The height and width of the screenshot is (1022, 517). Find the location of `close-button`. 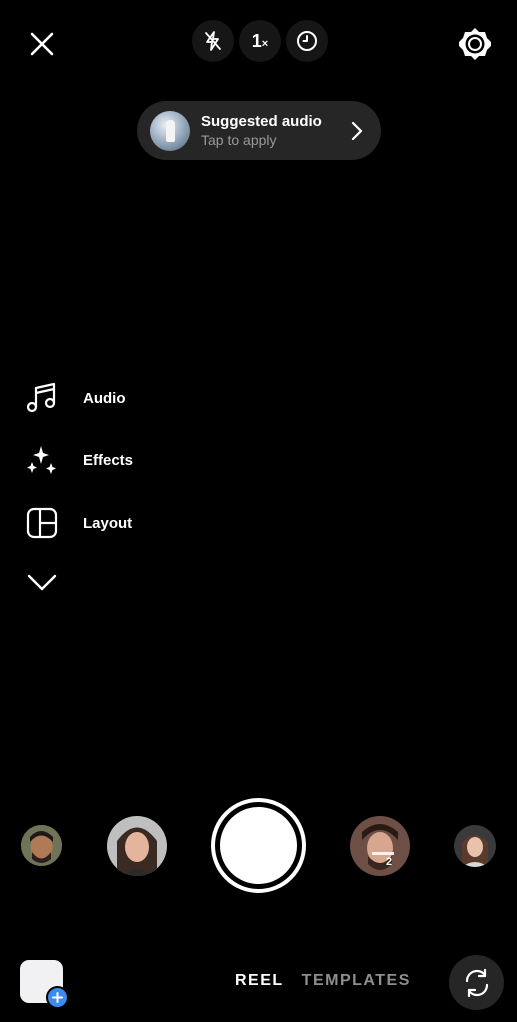

close-button is located at coordinates (42, 44).